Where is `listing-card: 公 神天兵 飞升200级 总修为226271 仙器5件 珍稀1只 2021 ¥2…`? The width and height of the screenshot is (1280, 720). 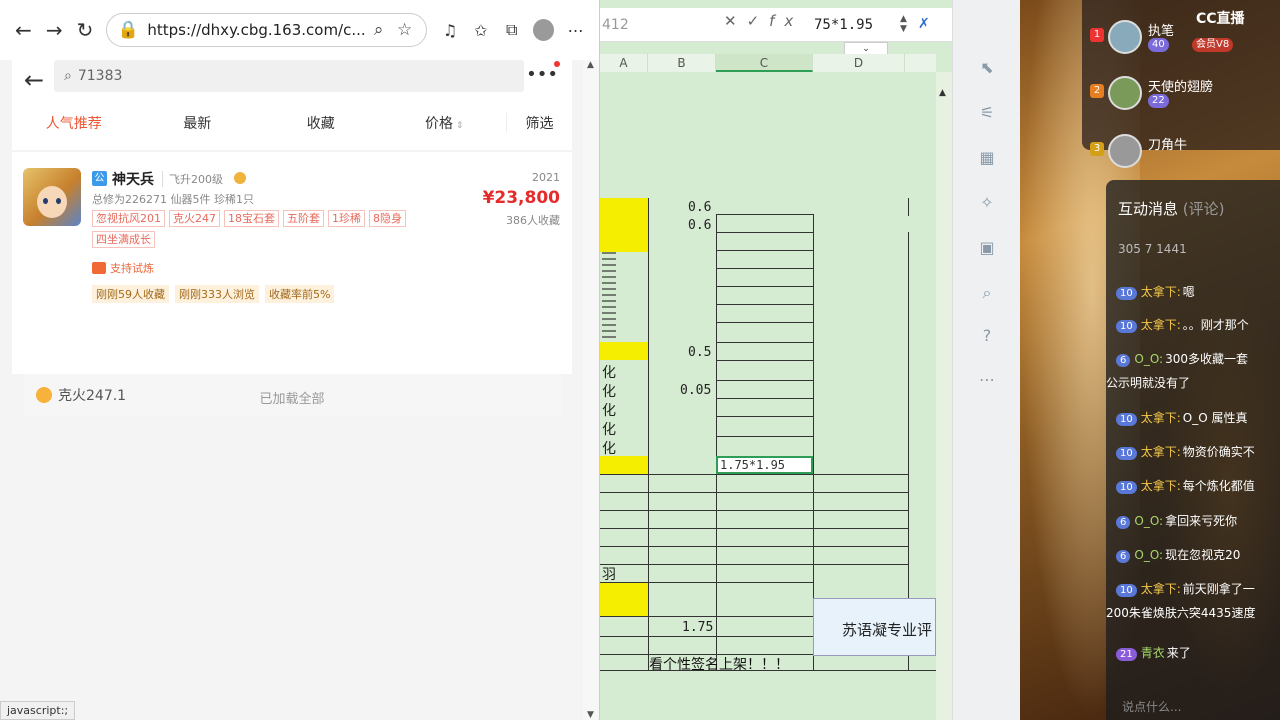 listing-card: 公 神天兵 飞升200级 总修为226271 仙器5件 珍稀1只 2021 ¥2… is located at coordinates (292, 263).